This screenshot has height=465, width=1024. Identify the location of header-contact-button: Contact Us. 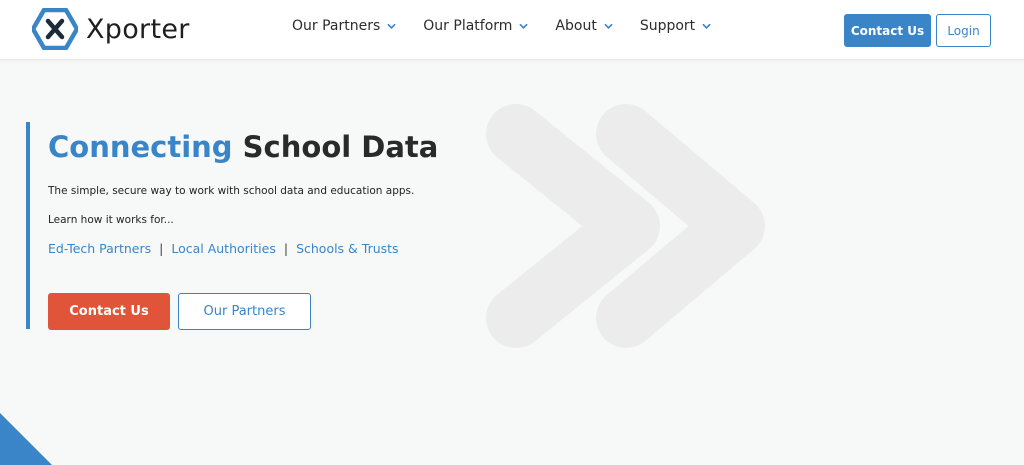
(887, 30).